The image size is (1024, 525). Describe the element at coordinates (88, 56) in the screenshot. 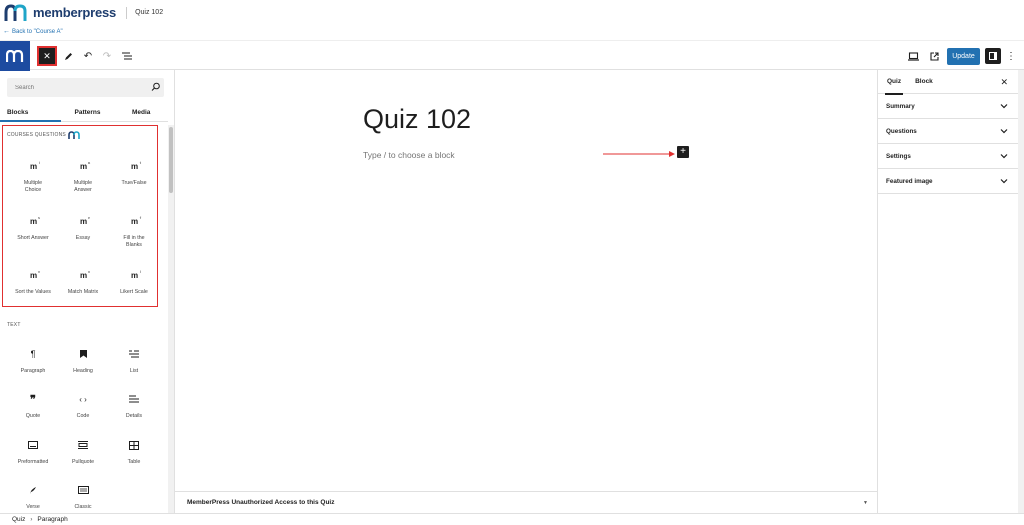

I see `undo-button: ↶` at that location.